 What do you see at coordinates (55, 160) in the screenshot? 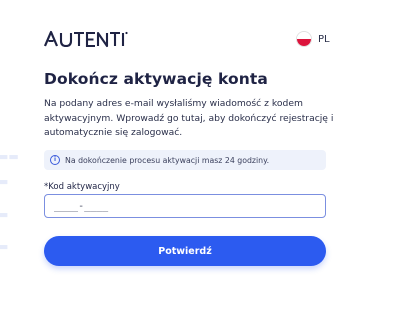
I see `info-icon: i` at bounding box center [55, 160].